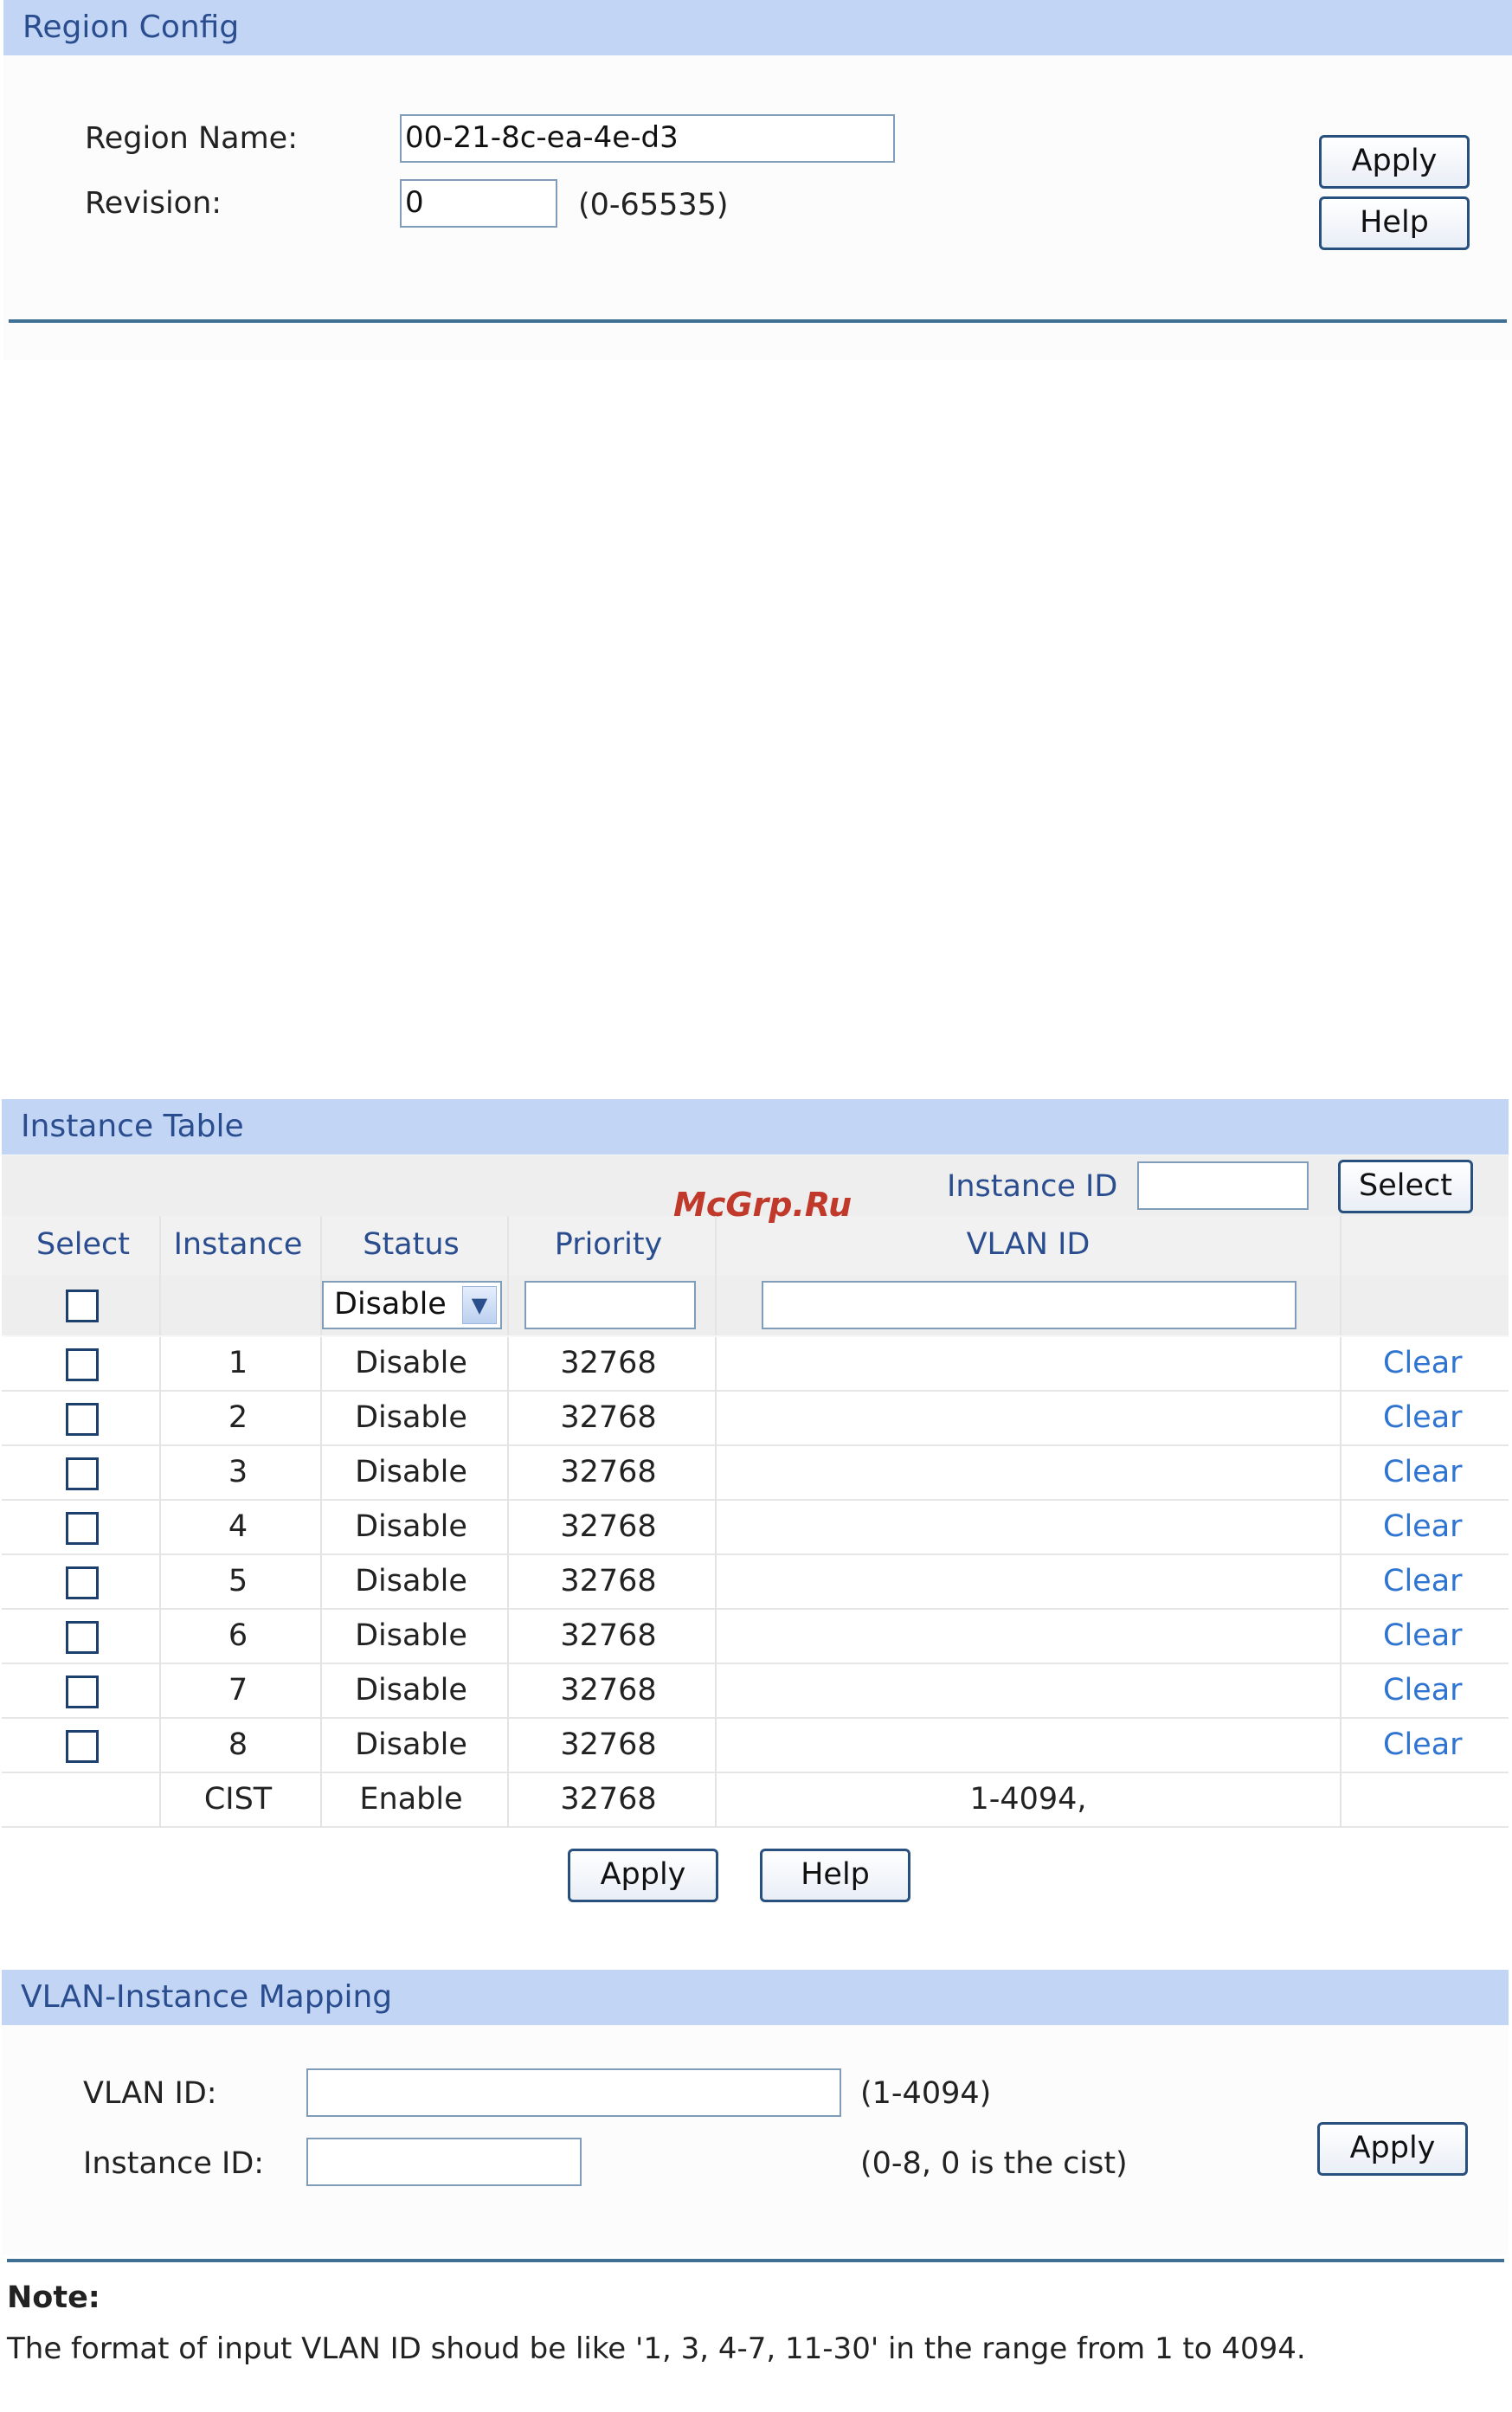  What do you see at coordinates (1029, 1305) in the screenshot?
I see `batch-vlan-id-input` at bounding box center [1029, 1305].